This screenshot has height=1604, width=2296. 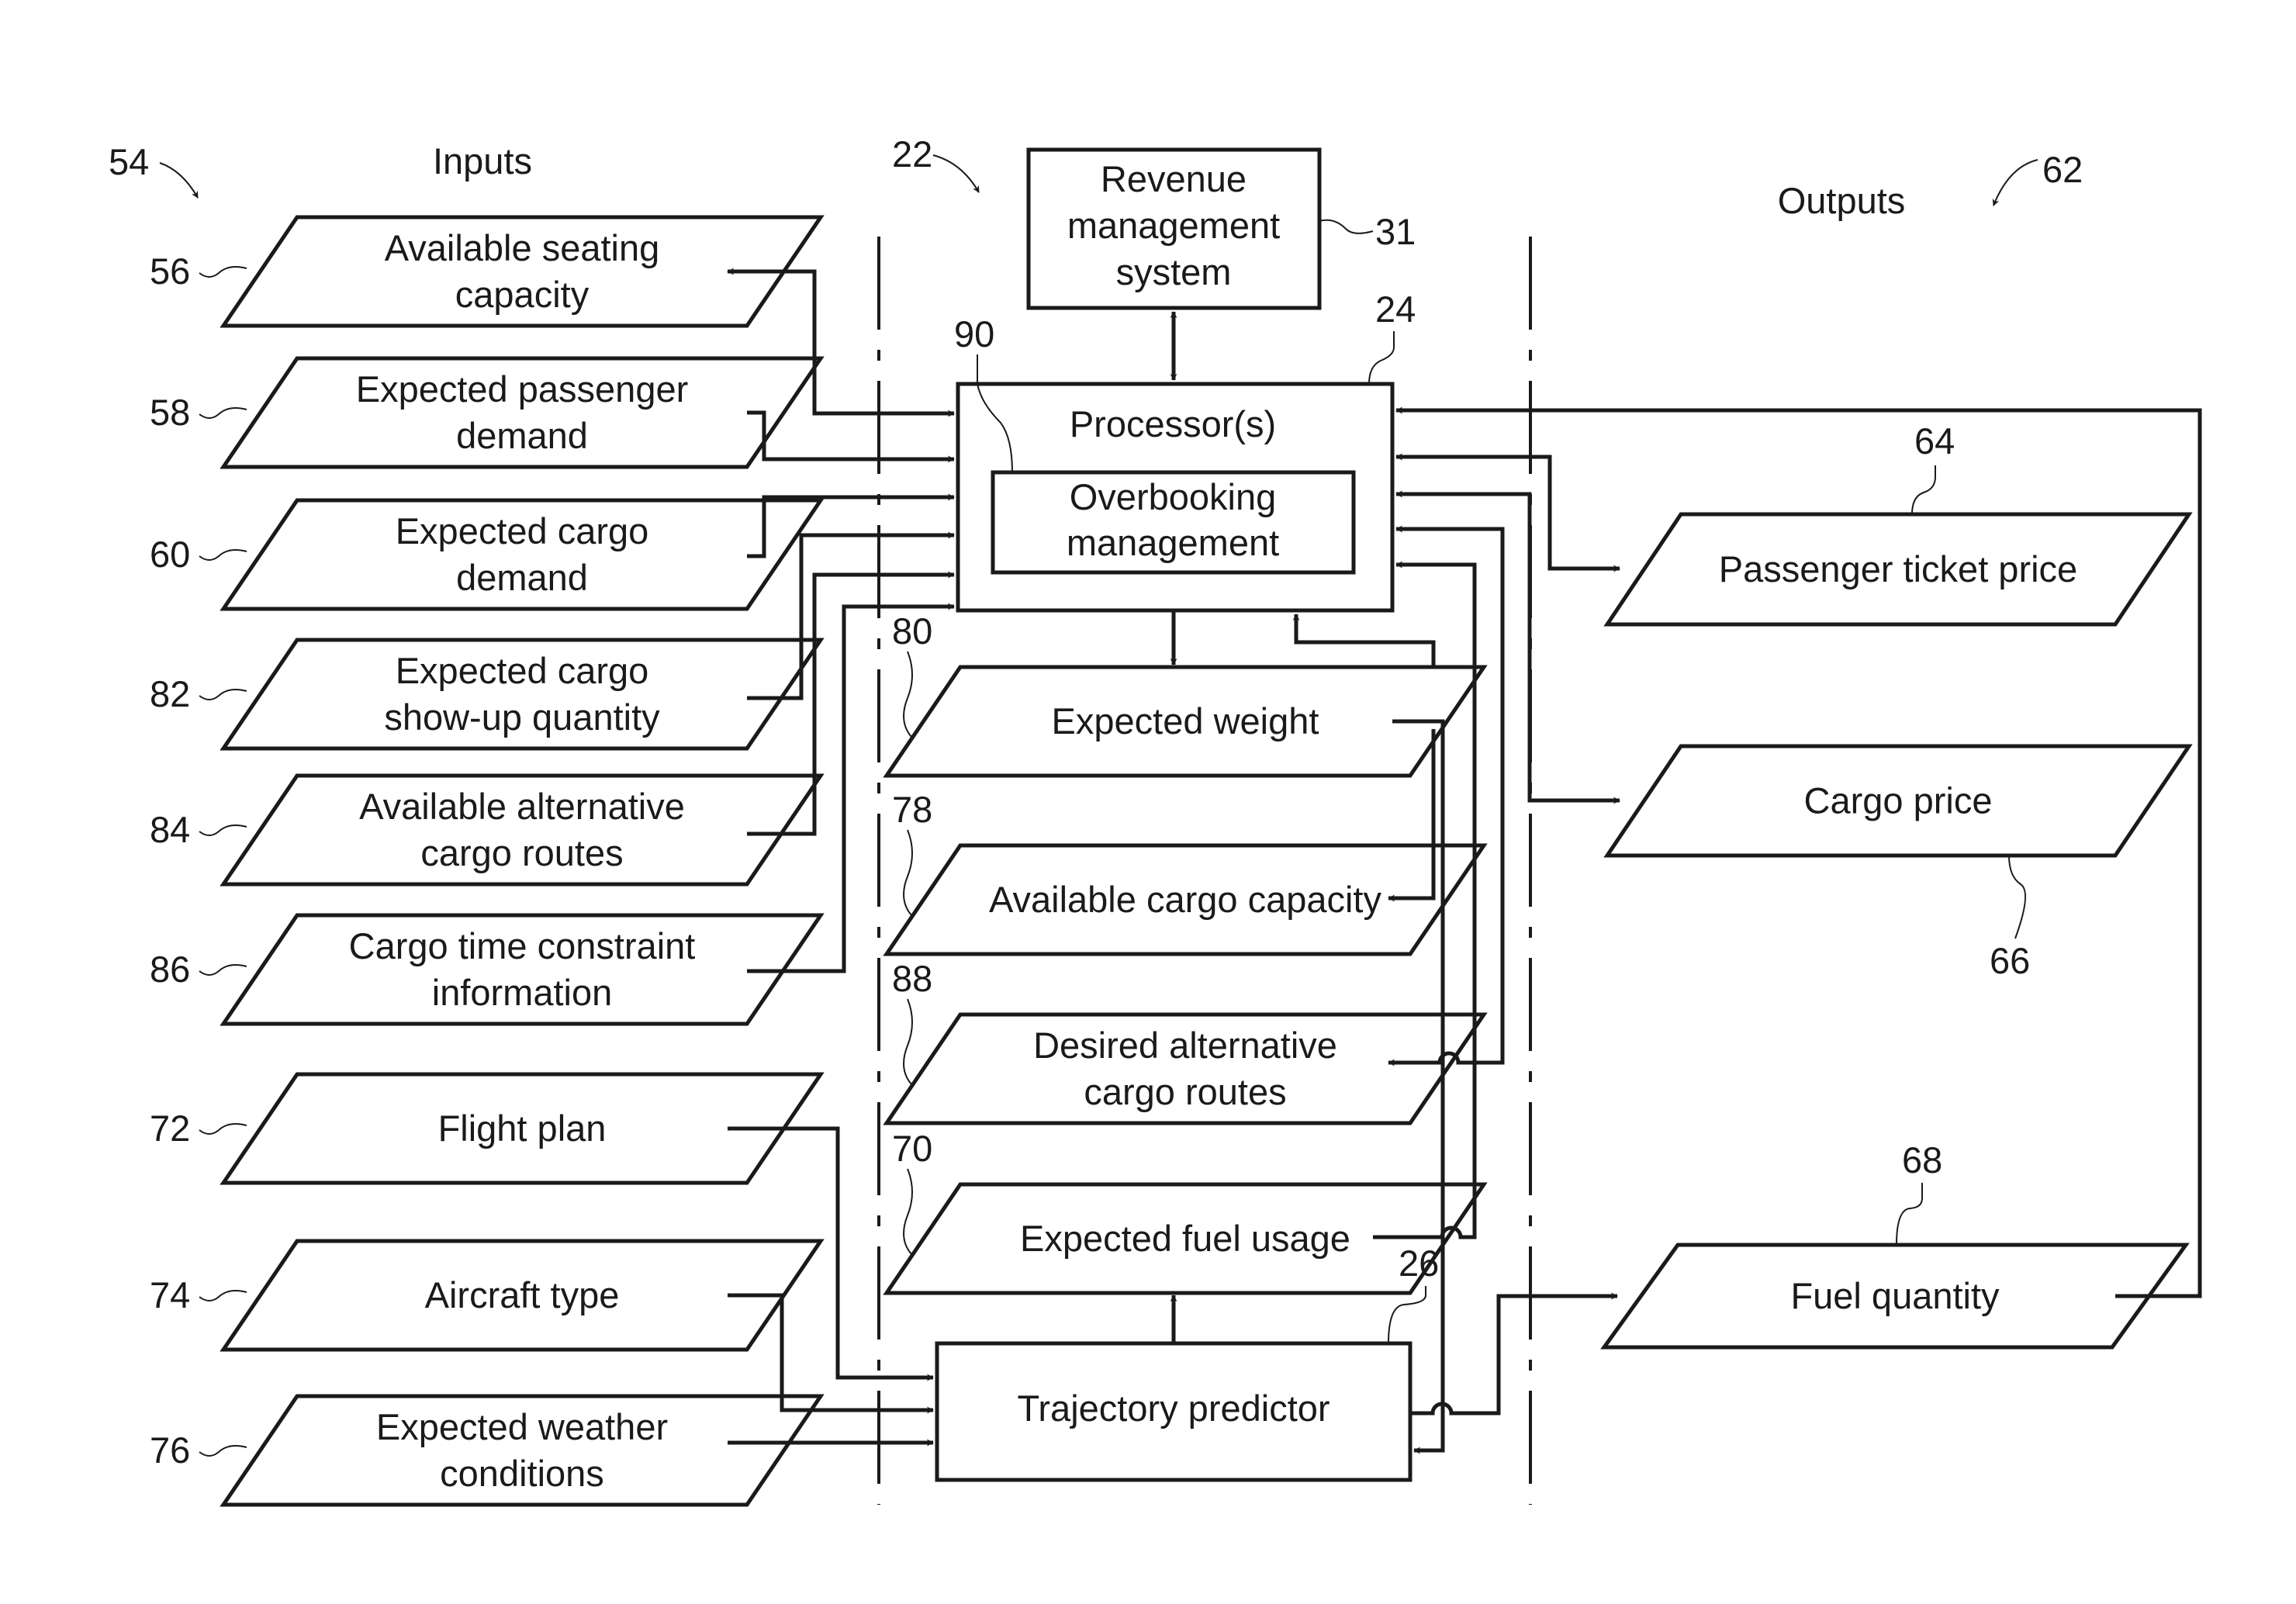 What do you see at coordinates (522, 1450) in the screenshot?
I see `input-expected-weather-conditions: Expected weather conditions` at bounding box center [522, 1450].